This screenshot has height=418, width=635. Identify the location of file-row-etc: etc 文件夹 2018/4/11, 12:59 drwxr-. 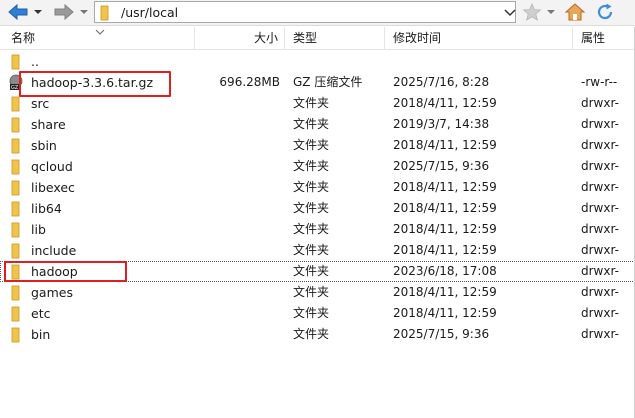
(317, 313).